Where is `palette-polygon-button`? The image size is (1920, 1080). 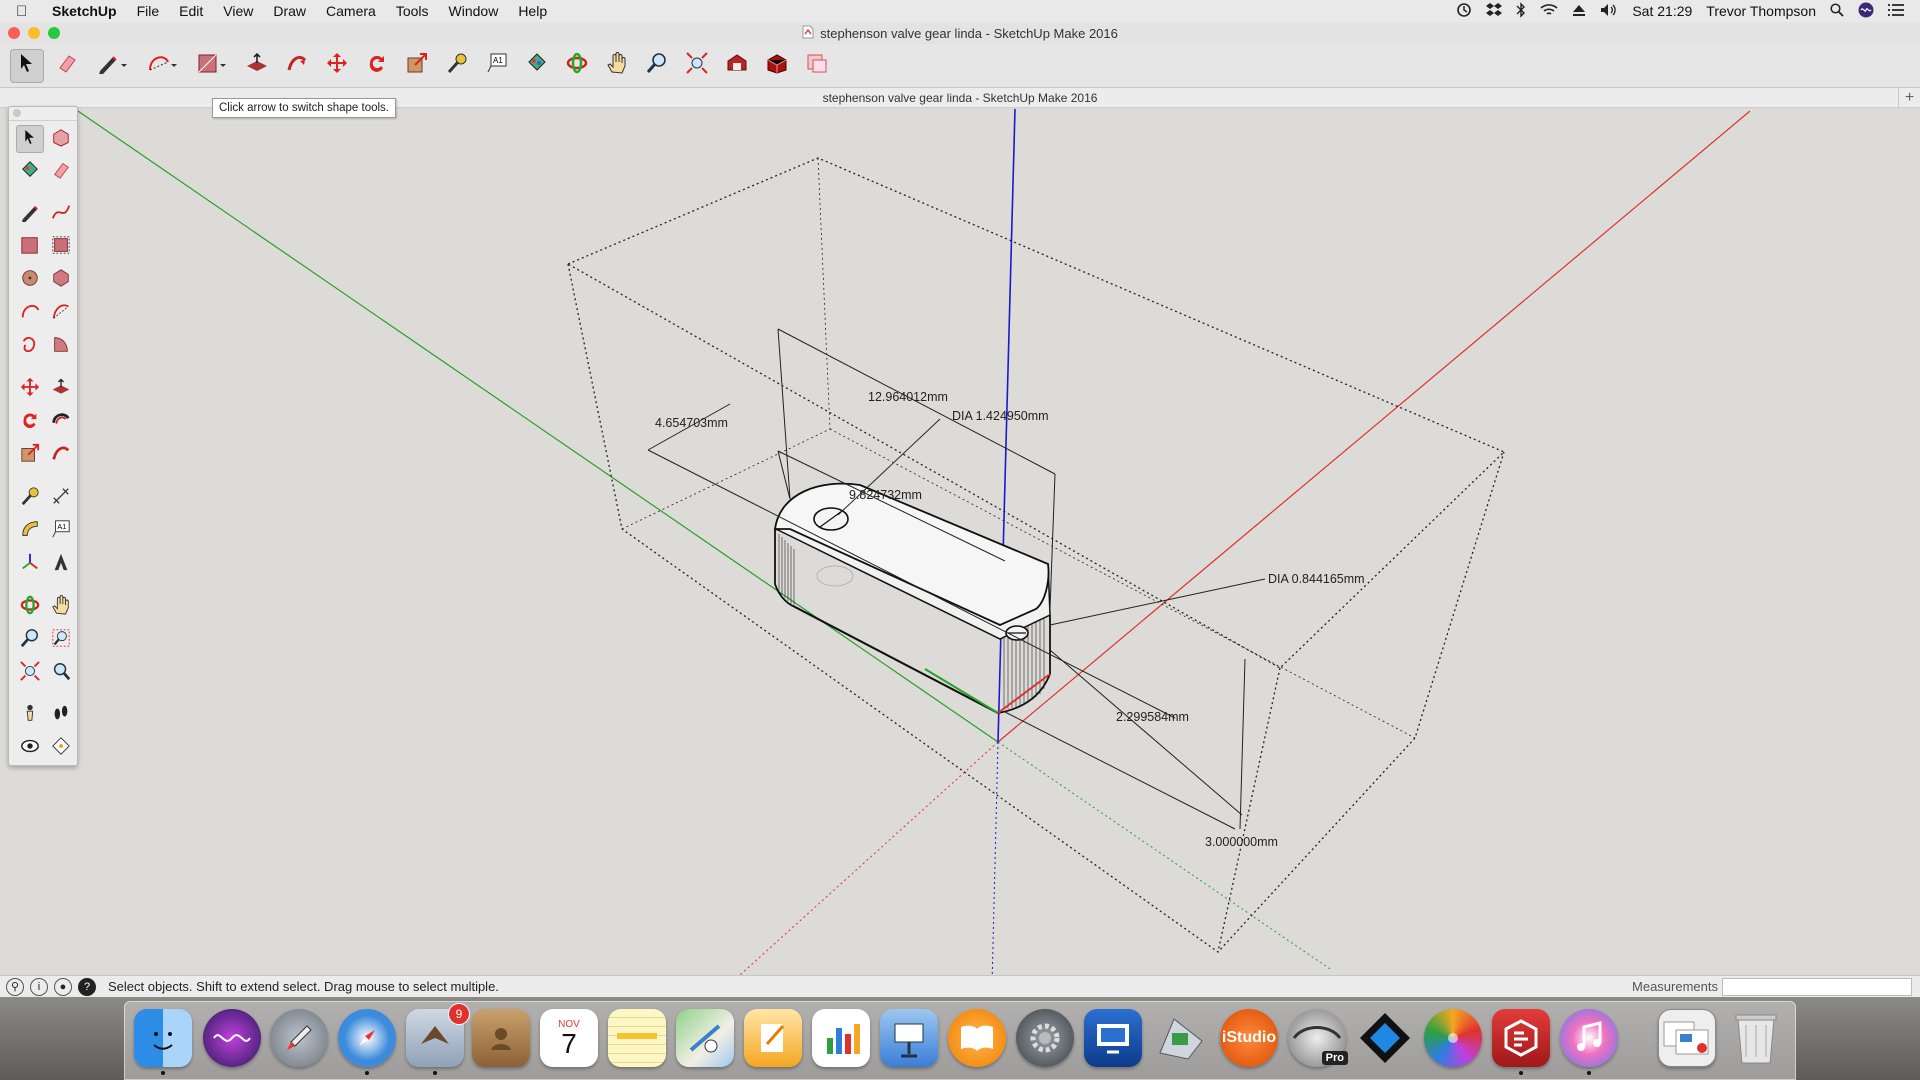 palette-polygon-button is located at coordinates (61, 280).